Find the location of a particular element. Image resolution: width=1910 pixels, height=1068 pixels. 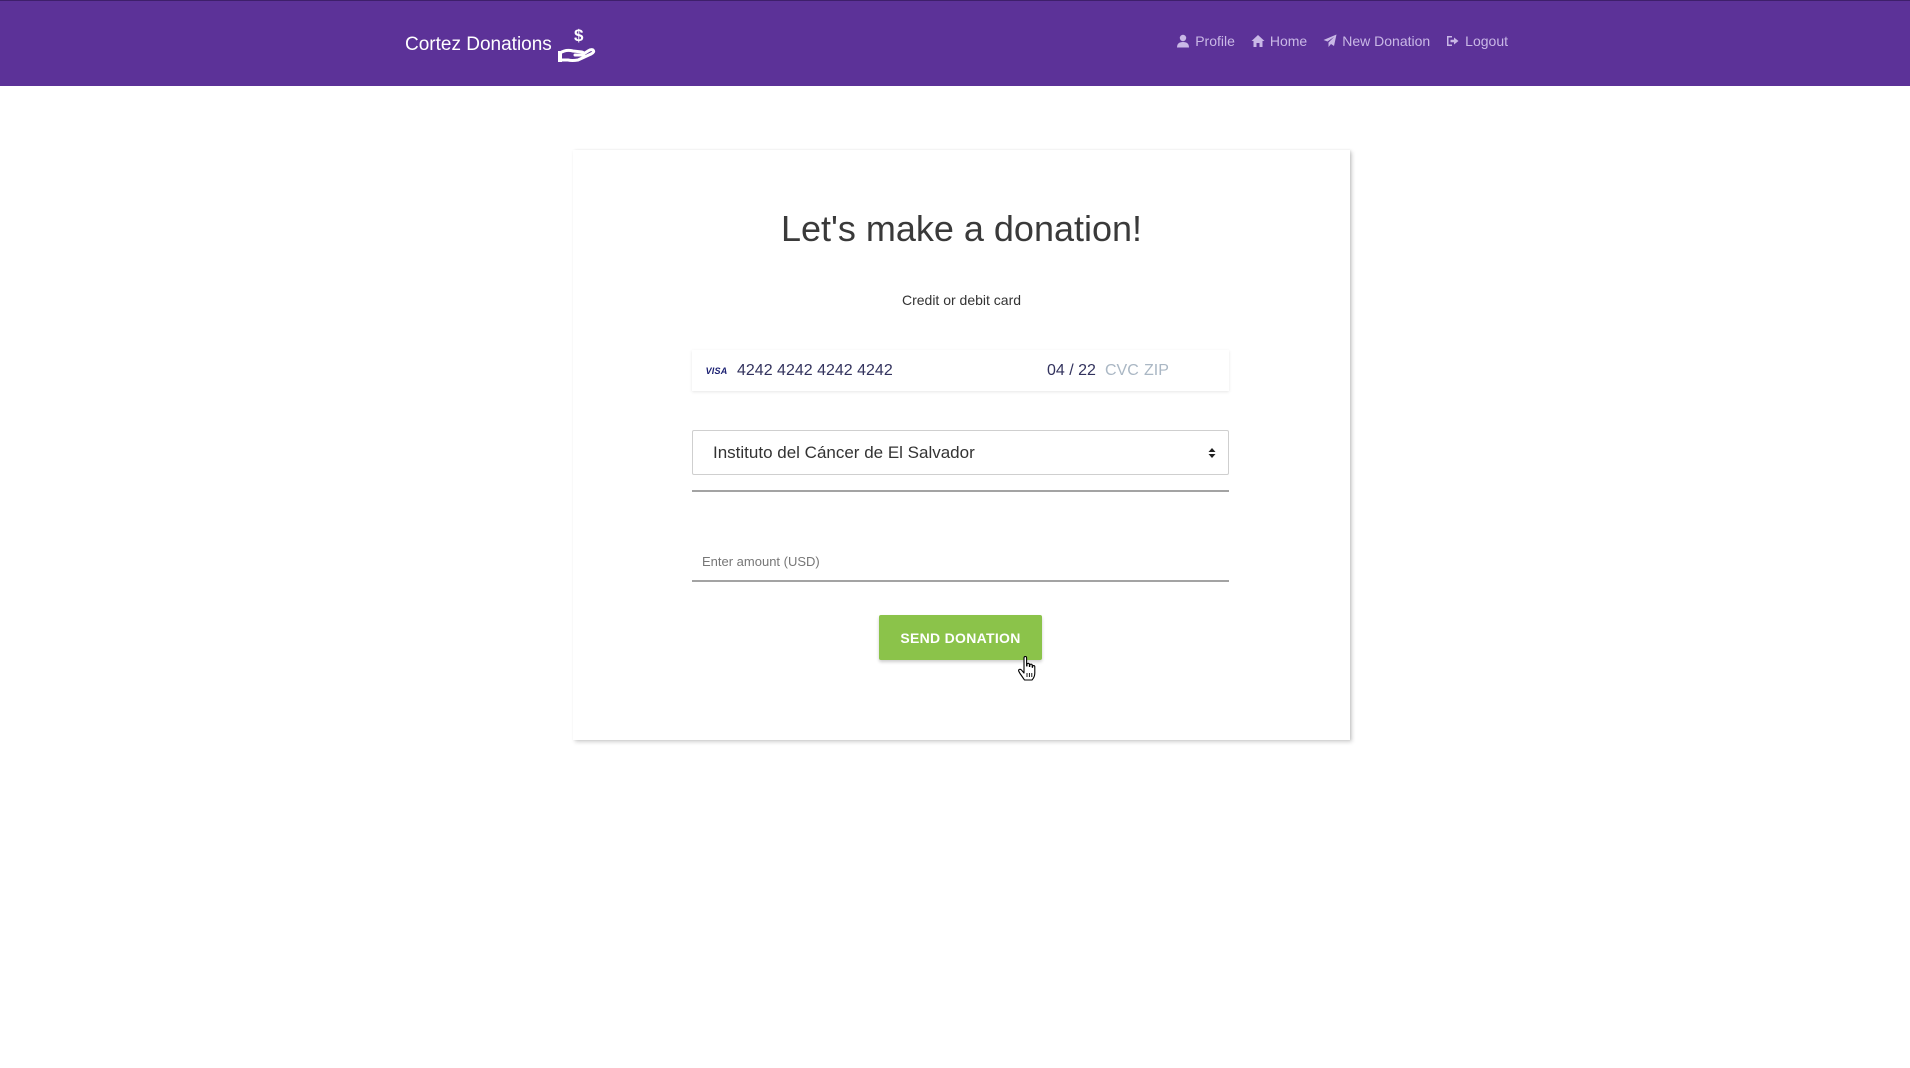

nav-item-label: New Donation is located at coordinates (1386, 41).